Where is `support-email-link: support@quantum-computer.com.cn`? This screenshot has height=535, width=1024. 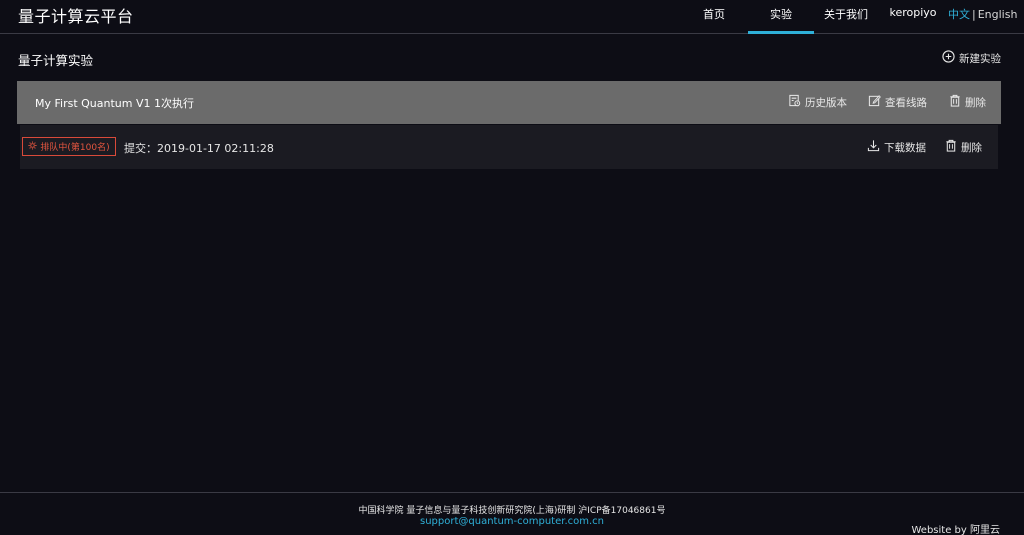 support-email-link: support@quantum-computer.com.cn is located at coordinates (512, 521).